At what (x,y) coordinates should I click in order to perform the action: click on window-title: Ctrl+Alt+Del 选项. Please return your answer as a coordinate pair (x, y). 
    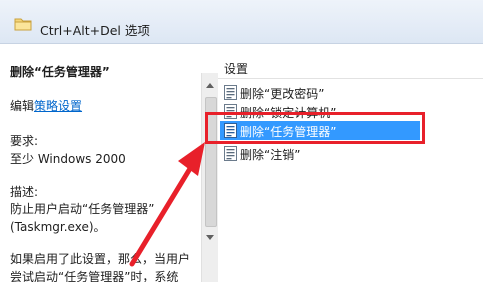
    Looking at the image, I should click on (95, 30).